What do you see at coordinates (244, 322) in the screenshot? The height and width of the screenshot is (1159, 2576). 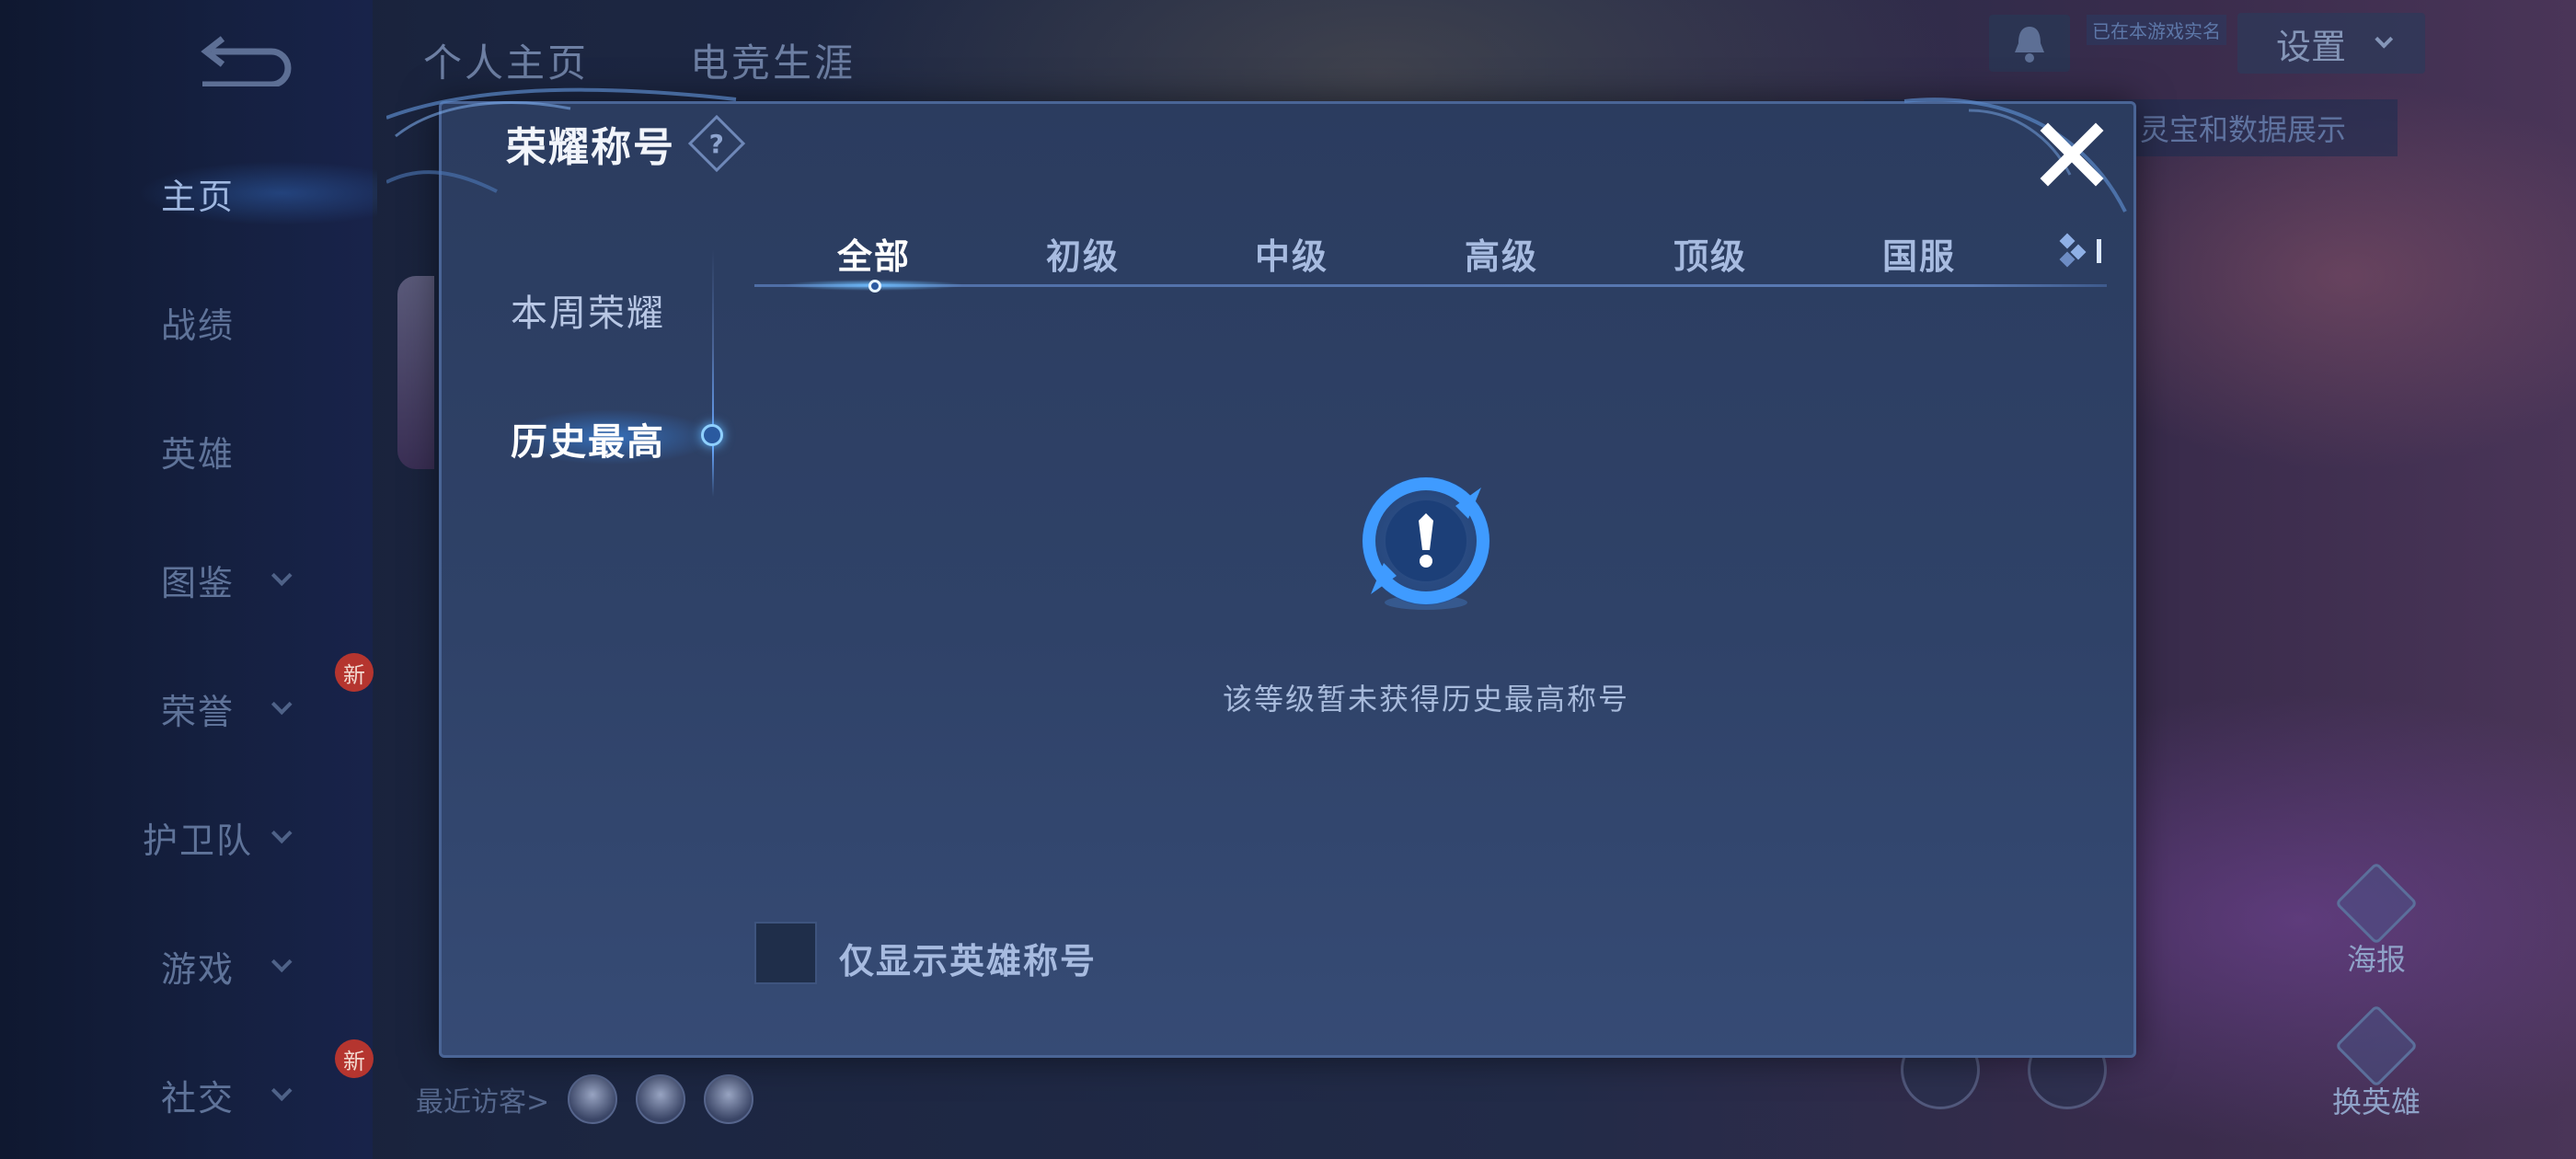 I see `nav-item-record: 战绩` at bounding box center [244, 322].